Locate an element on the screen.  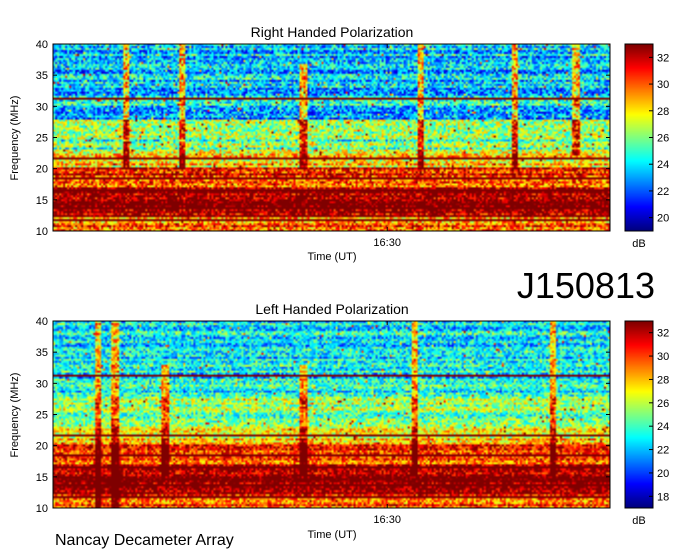
observatory-label: Nancay Decameter Array is located at coordinates (144, 540).